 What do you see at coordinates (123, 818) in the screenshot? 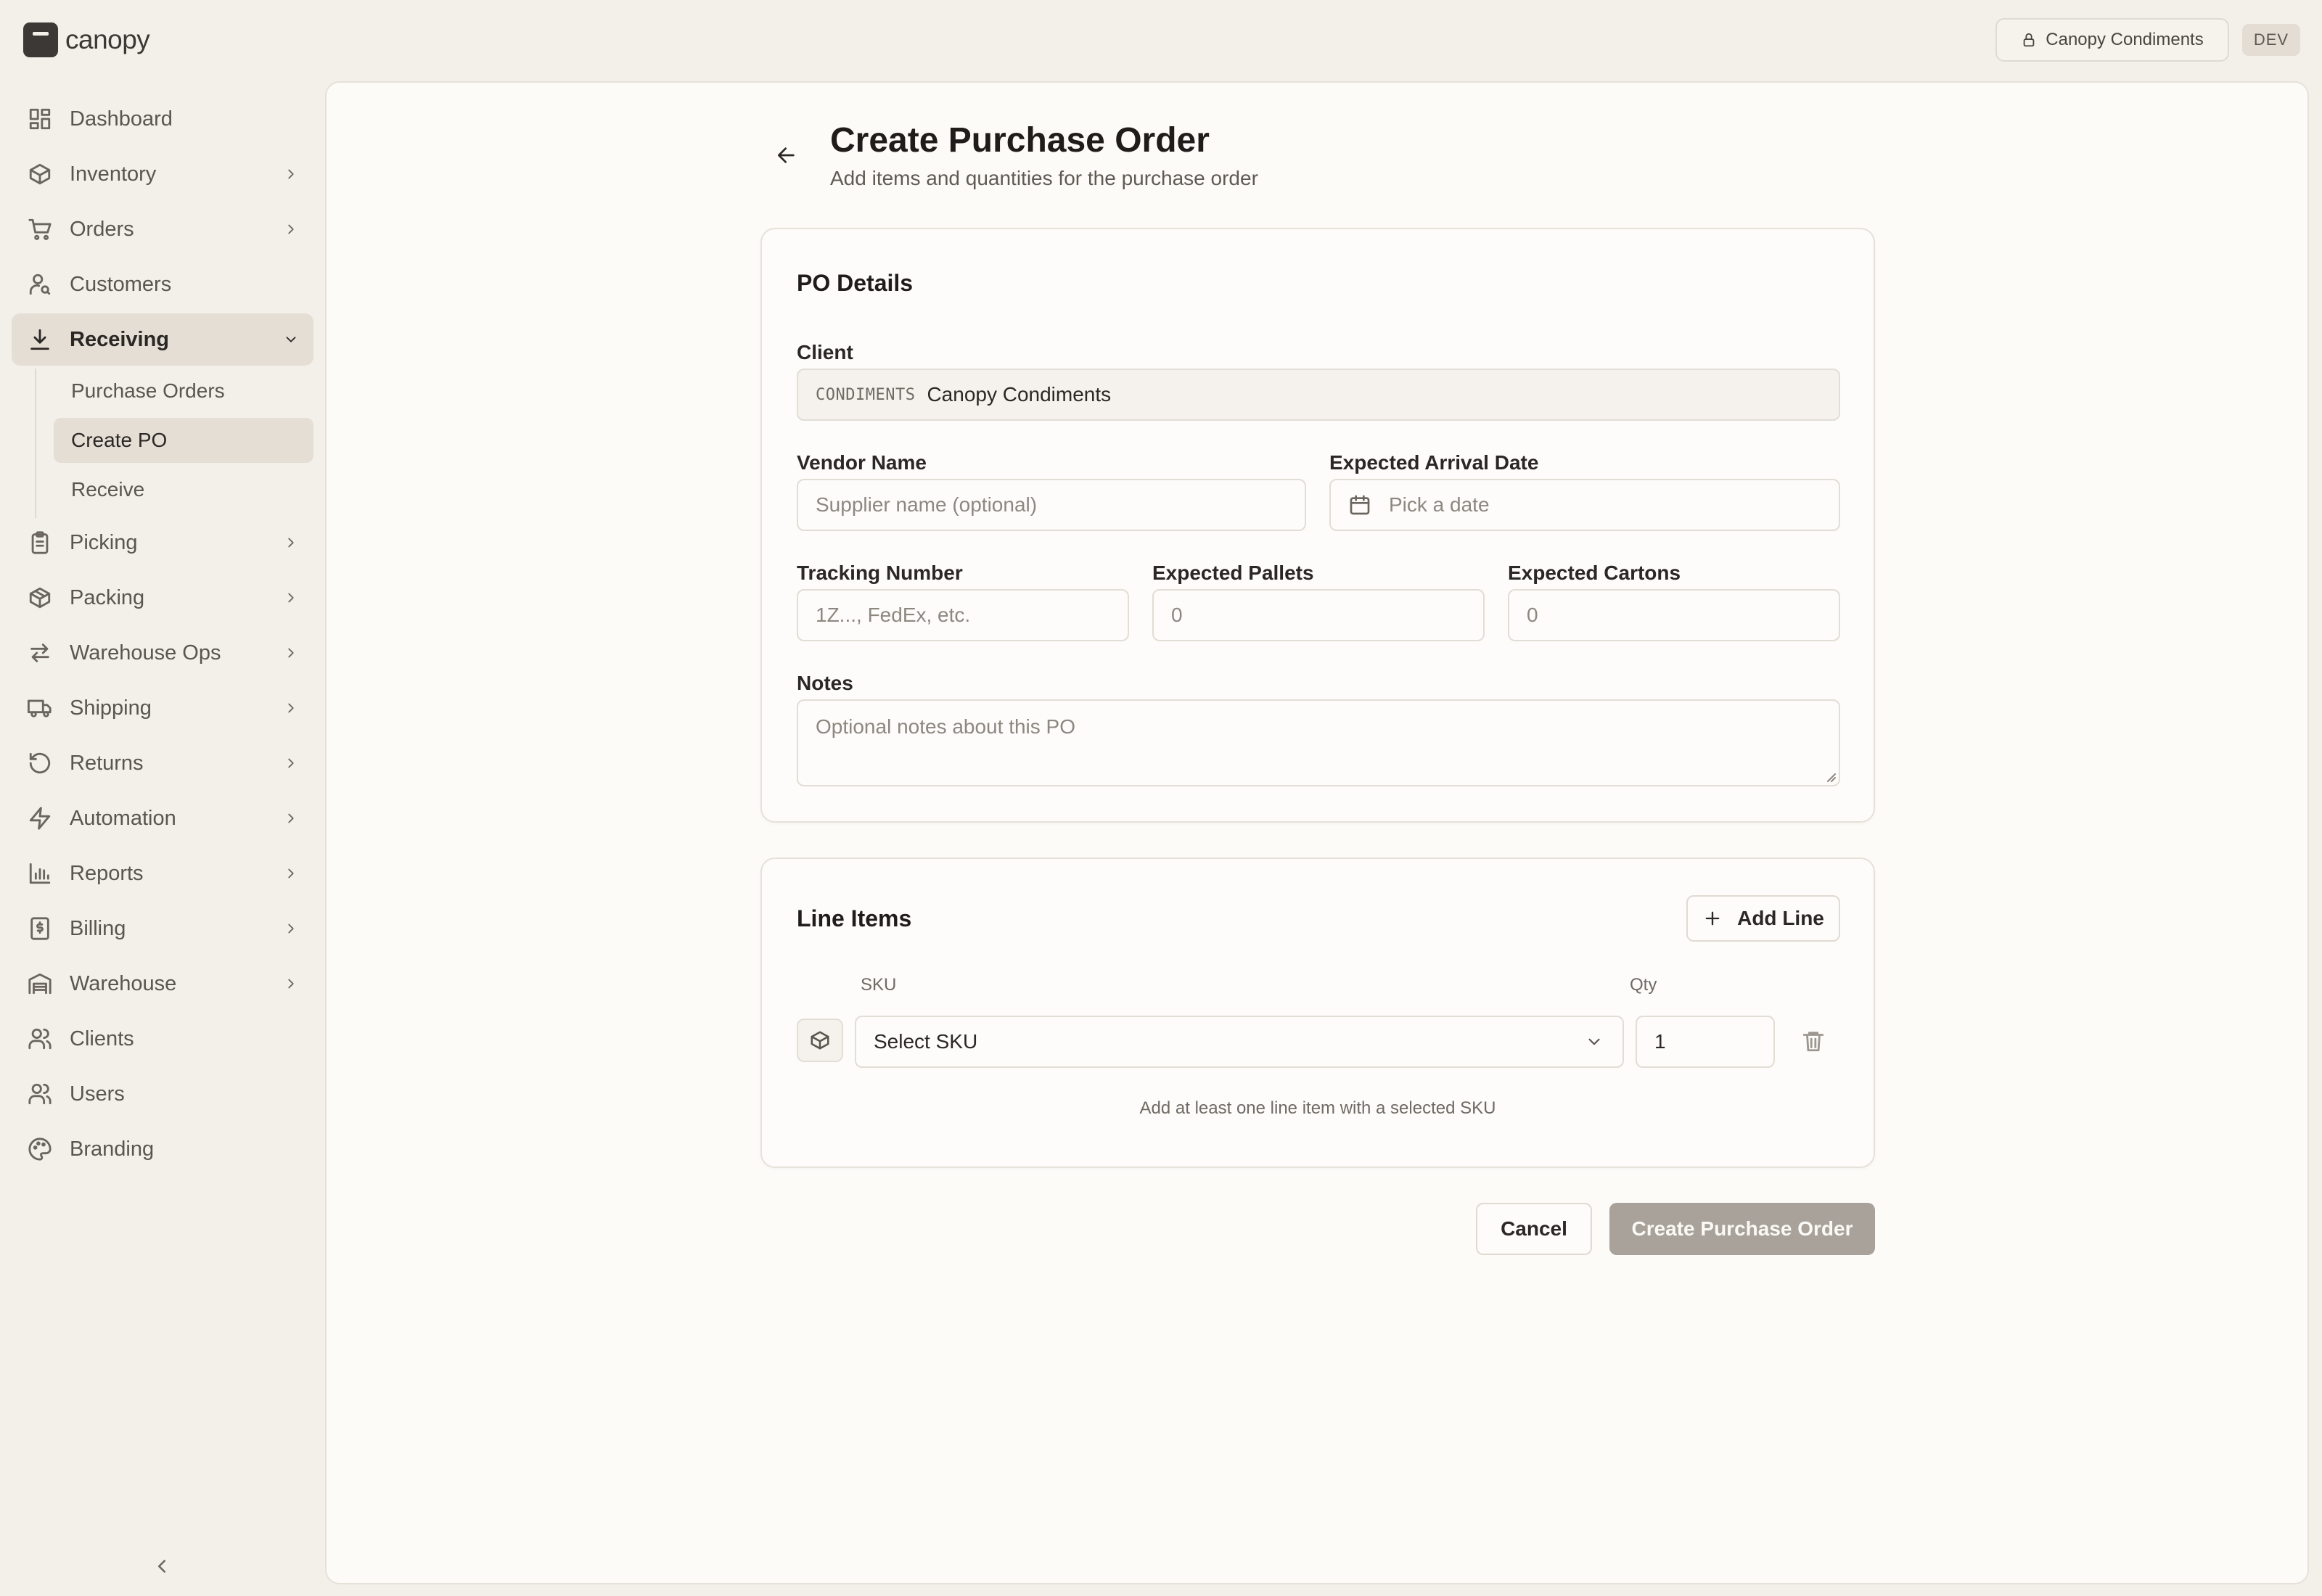
I see `sidebar-item-label: Automation` at bounding box center [123, 818].